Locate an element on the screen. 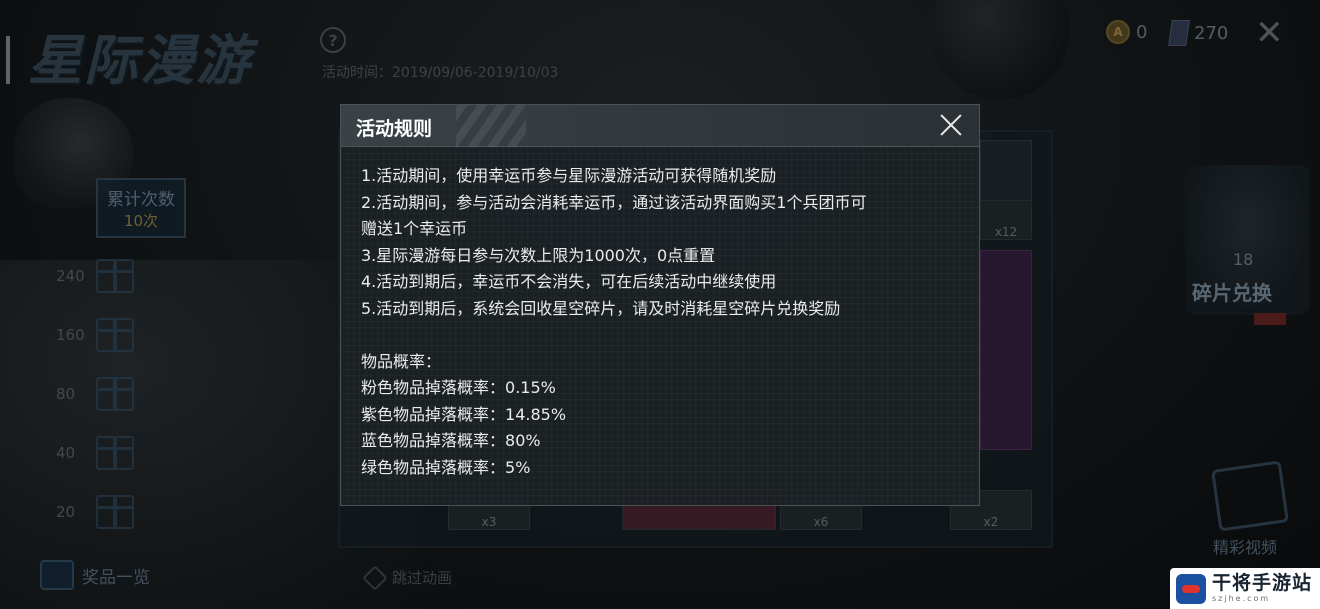  dialog-header: 活动规则 is located at coordinates (660, 126).